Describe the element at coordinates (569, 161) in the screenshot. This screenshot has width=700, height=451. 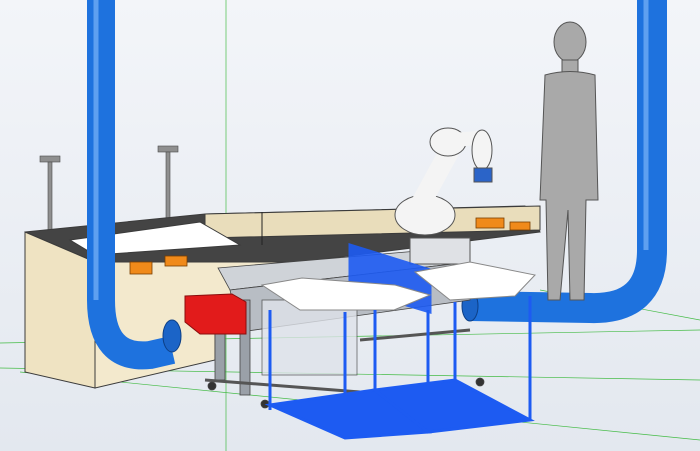
I see `mannequin` at that location.